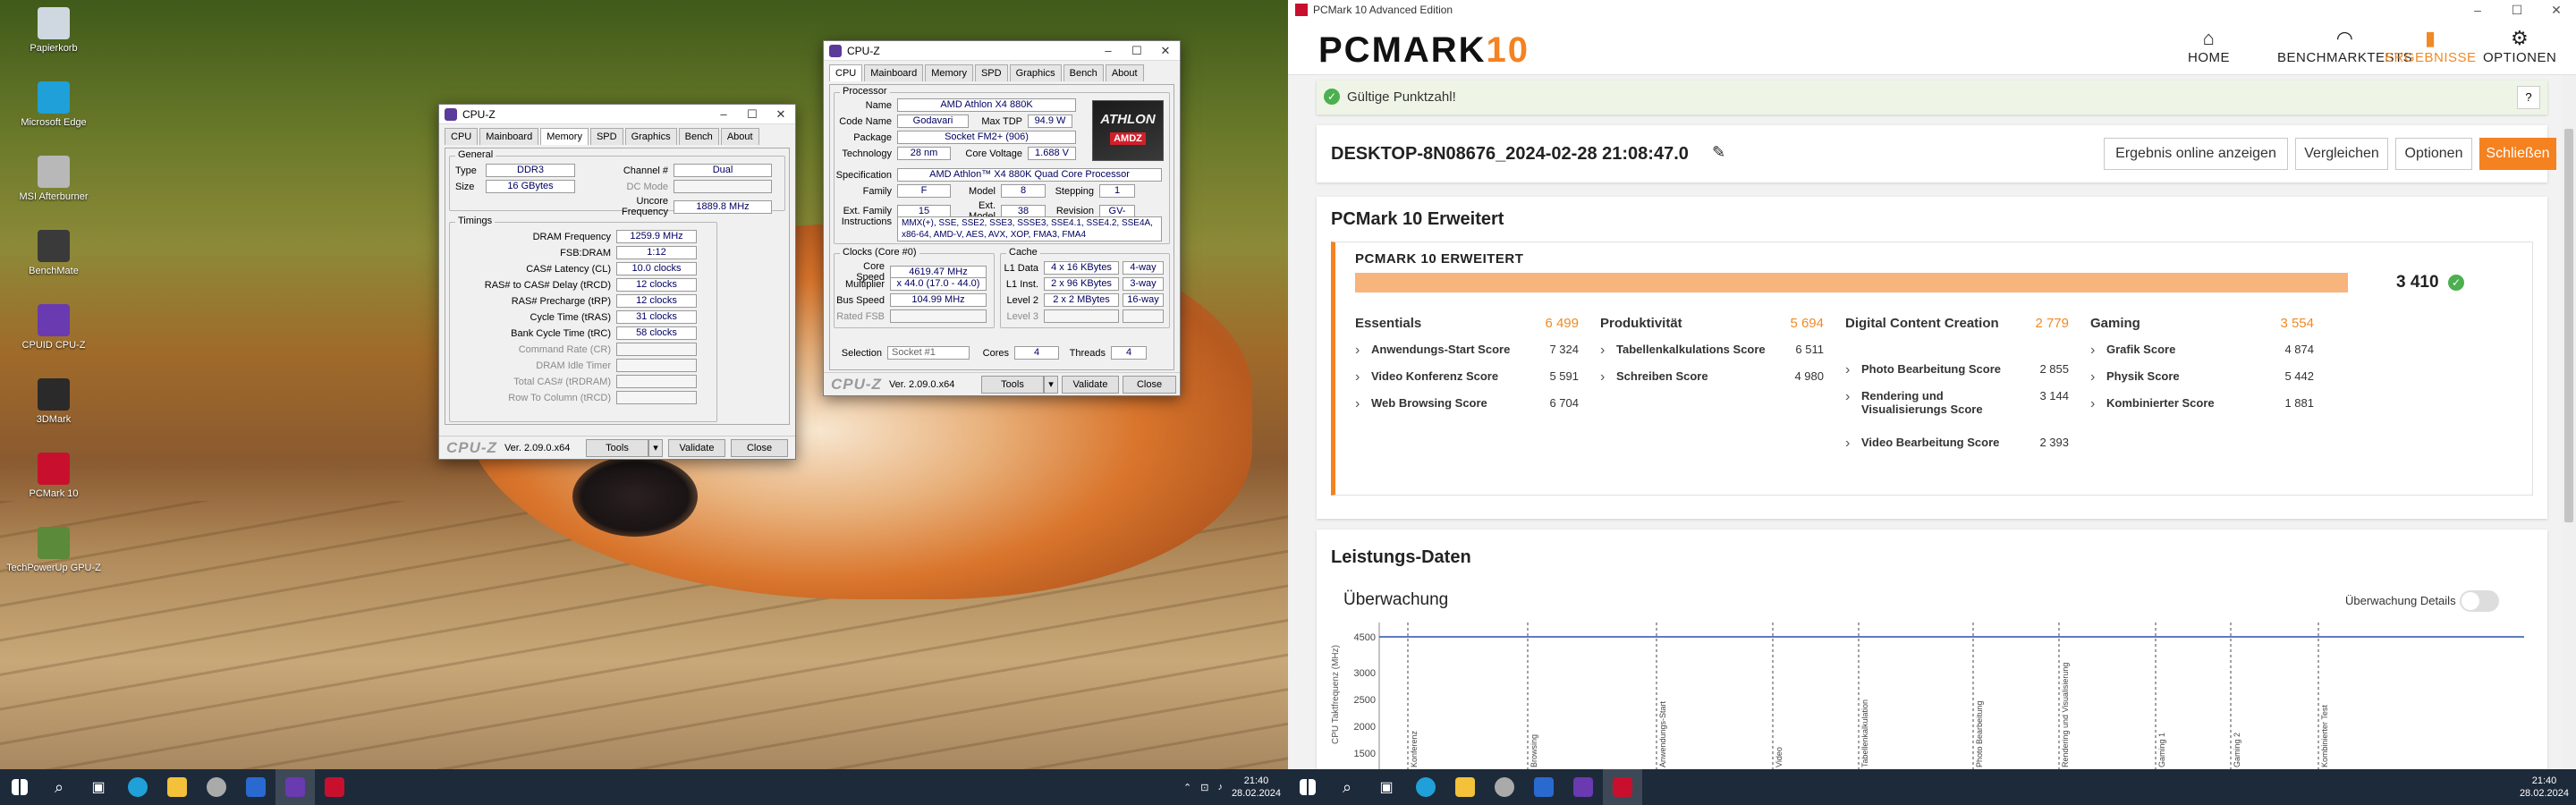 The height and width of the screenshot is (805, 2576). Describe the element at coordinates (53, 550) in the screenshot. I see `desktop-icon: TechPowerUp GPU-Z` at that location.